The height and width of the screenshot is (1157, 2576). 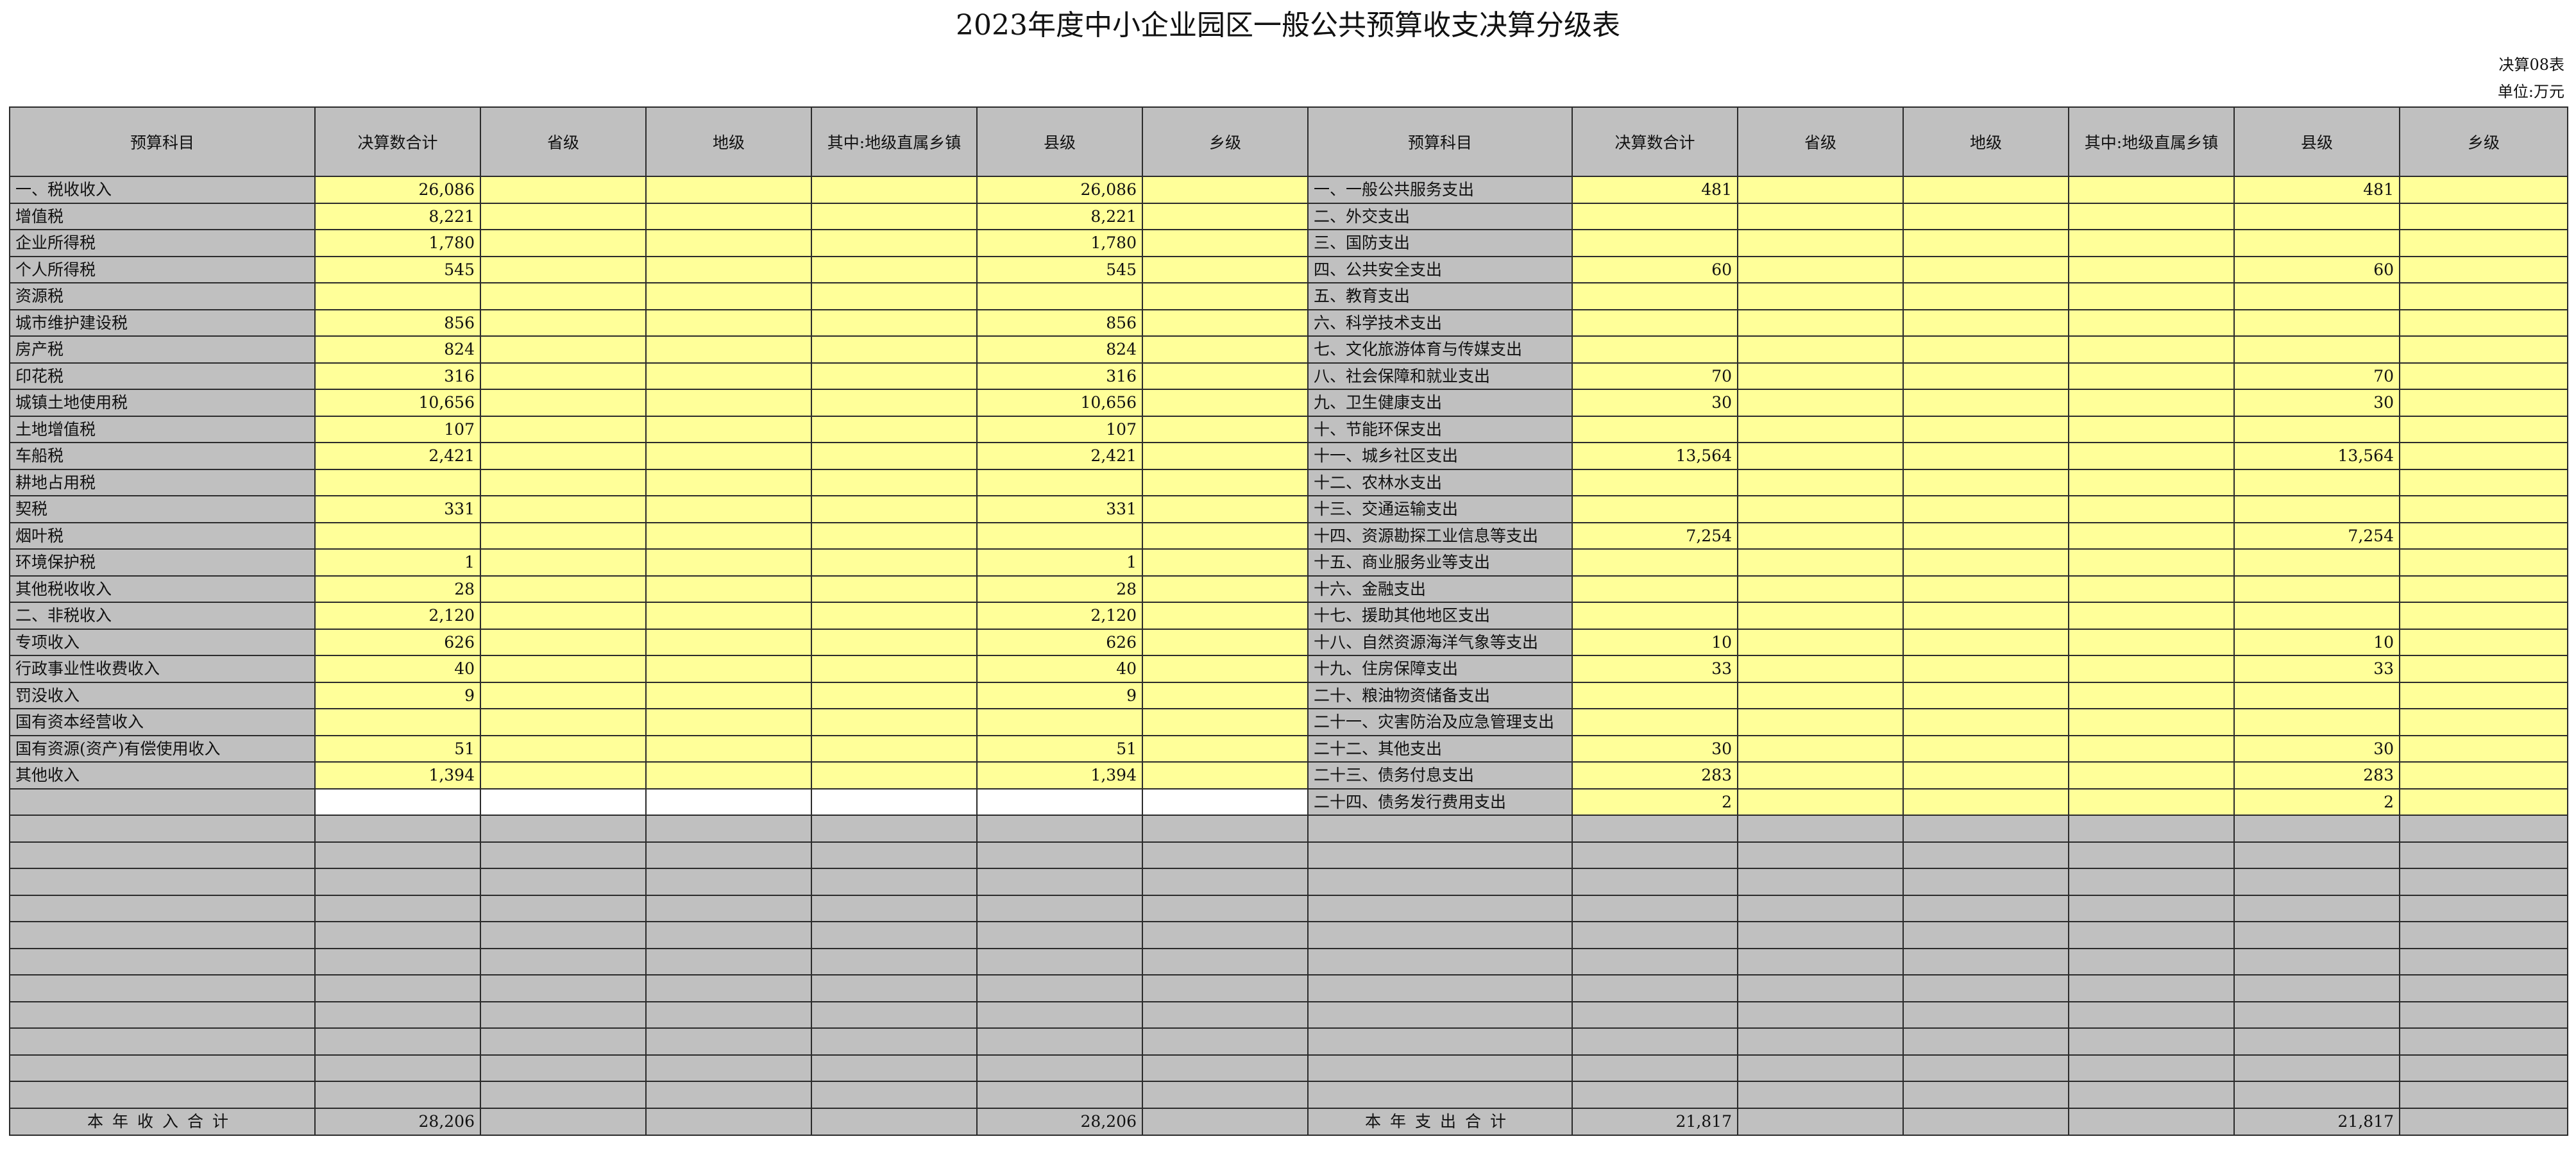 What do you see at coordinates (397, 349) in the screenshot?
I see `income-total-cell: 824` at bounding box center [397, 349].